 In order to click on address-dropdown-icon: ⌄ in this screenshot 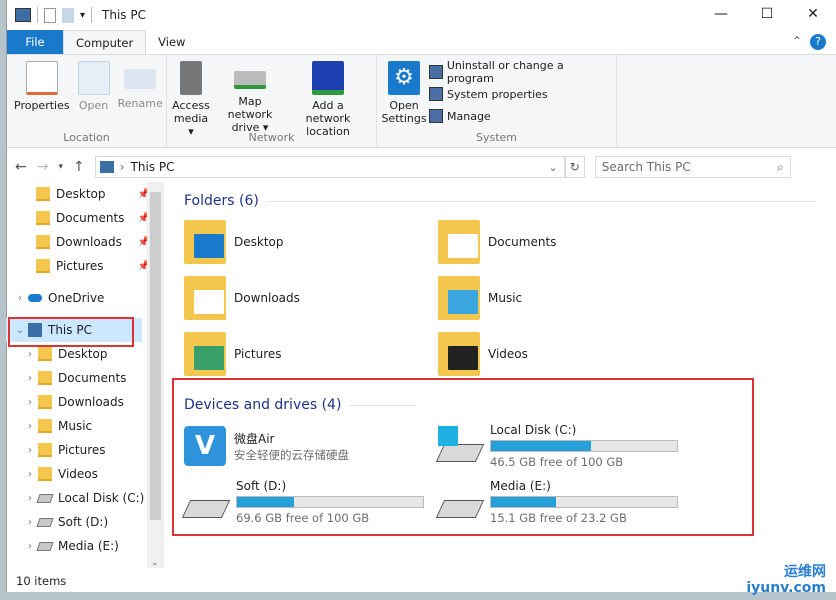, I will do `click(553, 167)`.